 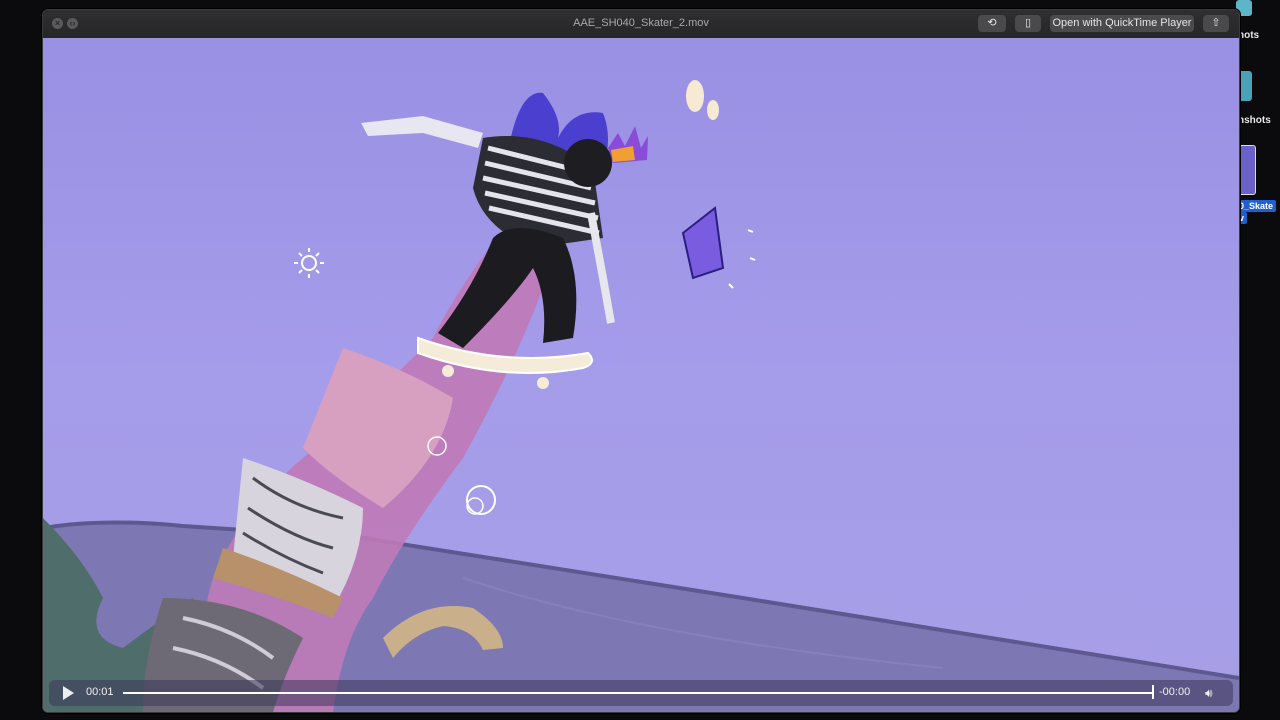 I want to click on remaining-time: -00:00, so click(x=1175, y=692).